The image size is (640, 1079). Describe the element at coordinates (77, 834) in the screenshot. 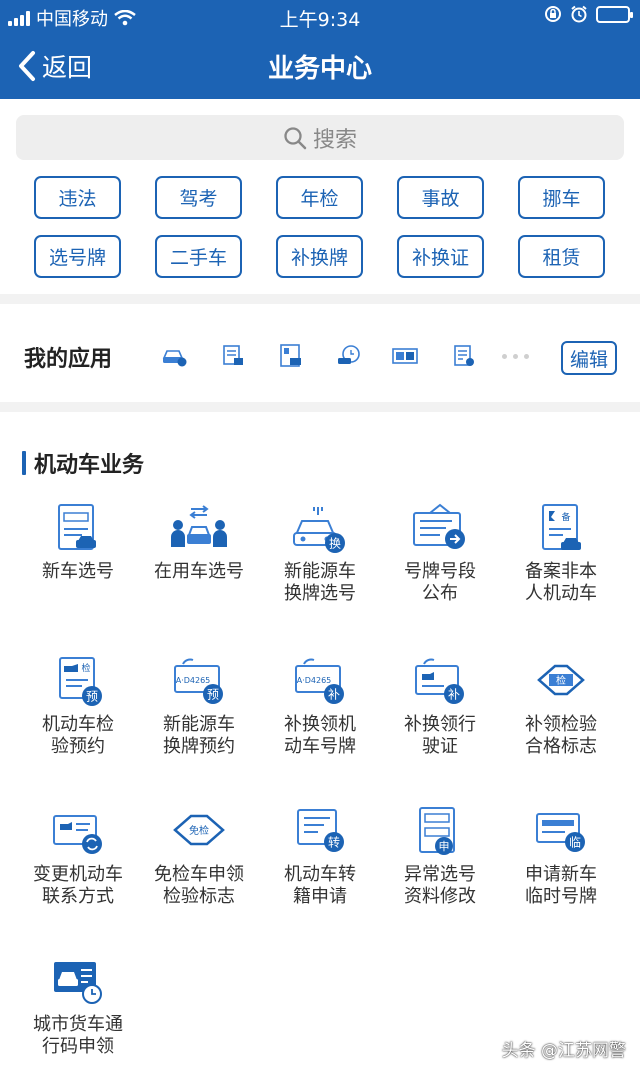

I see `contact-card-icon` at that location.